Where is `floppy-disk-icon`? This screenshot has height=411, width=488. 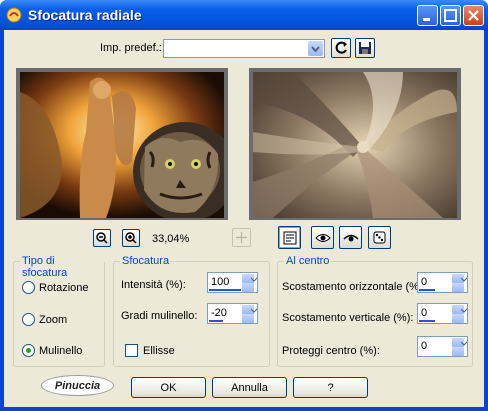 floppy-disk-icon is located at coordinates (365, 48).